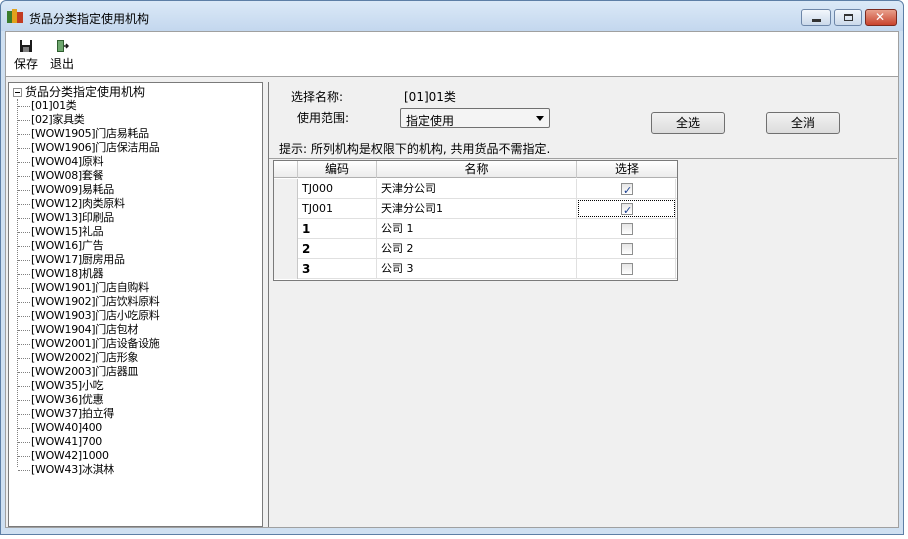 Image resolution: width=908 pixels, height=539 pixels. I want to click on table-row: 2 公司 2, so click(475, 249).